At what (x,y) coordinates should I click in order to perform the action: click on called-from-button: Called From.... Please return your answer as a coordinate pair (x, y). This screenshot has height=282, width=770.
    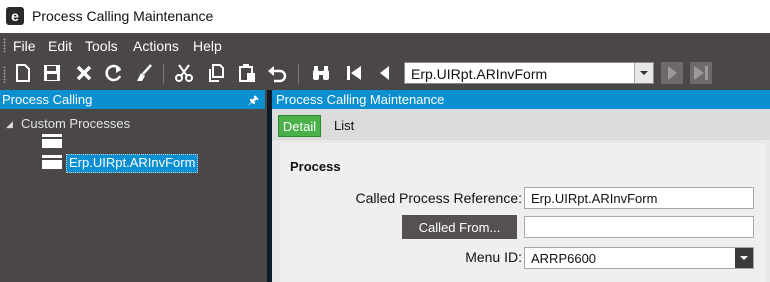
    Looking at the image, I should click on (459, 227).